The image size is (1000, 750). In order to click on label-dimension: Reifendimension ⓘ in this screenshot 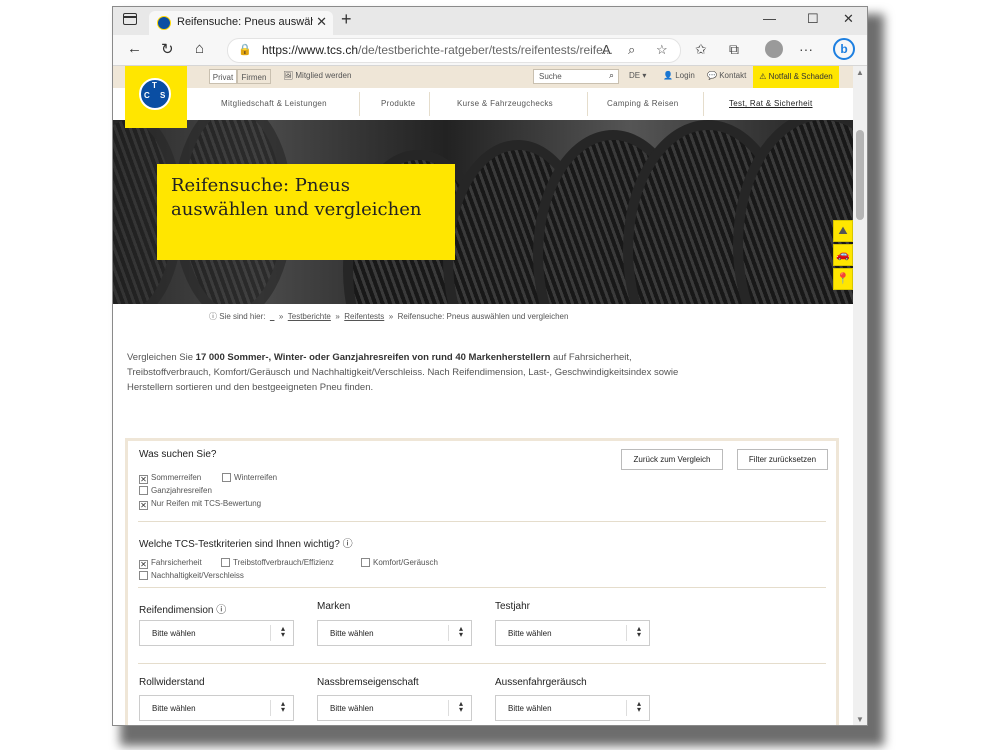, I will do `click(183, 610)`.